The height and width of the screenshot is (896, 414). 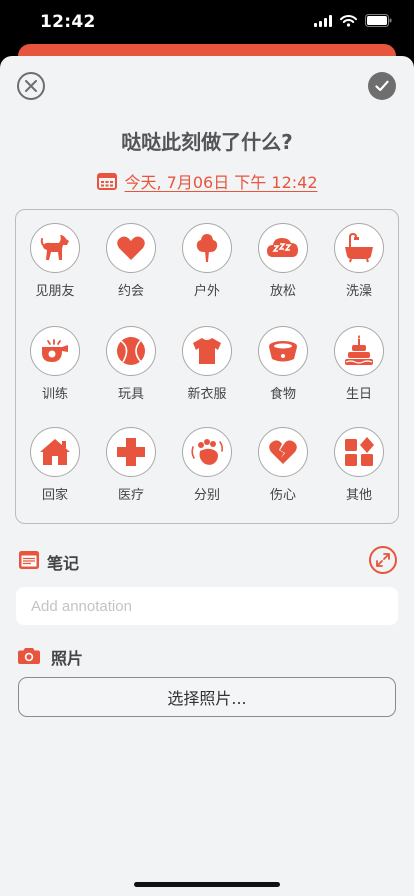 What do you see at coordinates (55, 291) in the screenshot?
I see `activity-label: 见朋友` at bounding box center [55, 291].